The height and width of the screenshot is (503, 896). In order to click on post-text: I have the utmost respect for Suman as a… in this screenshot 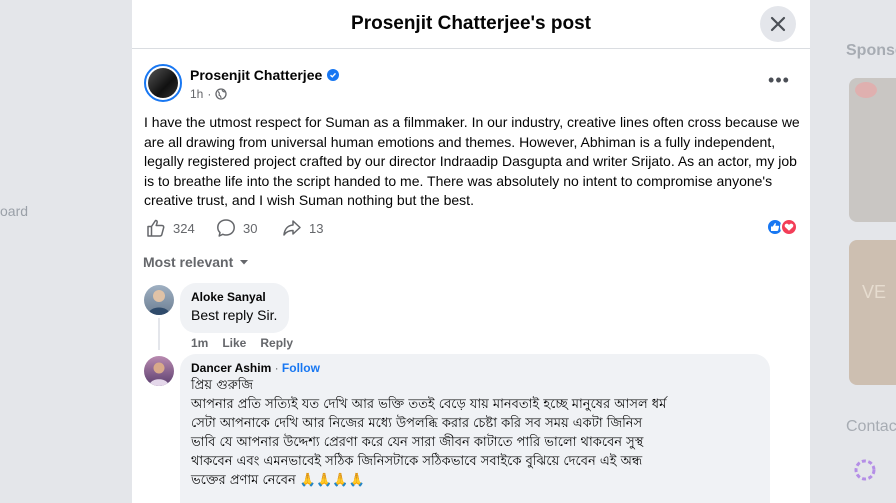, I will do `click(472, 161)`.